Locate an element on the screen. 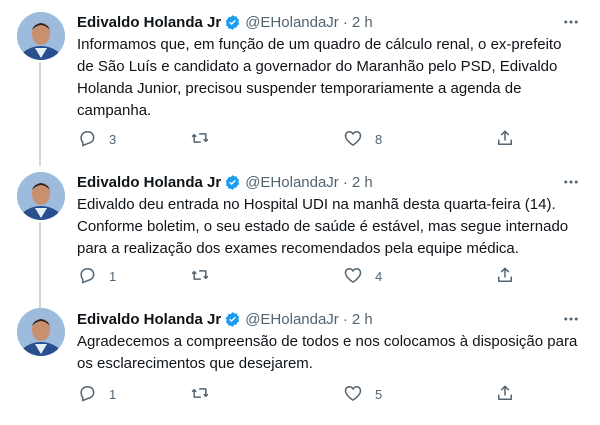 This screenshot has width=600, height=425. like-button: 5 is located at coordinates (362, 394).